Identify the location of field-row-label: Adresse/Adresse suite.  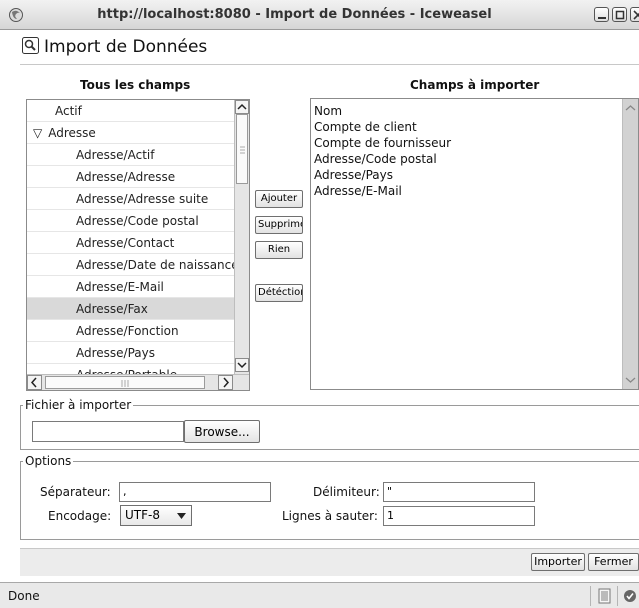
(142, 199).